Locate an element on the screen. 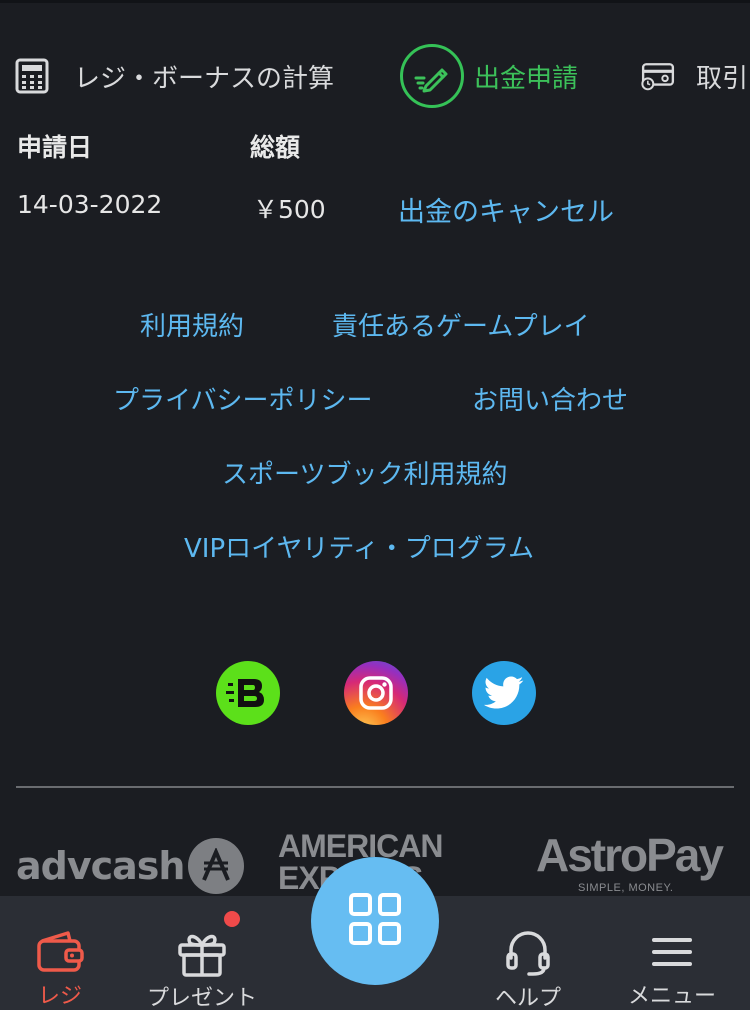 This screenshot has width=750, height=1010. amex-line1: AMERICAN is located at coordinates (360, 846).